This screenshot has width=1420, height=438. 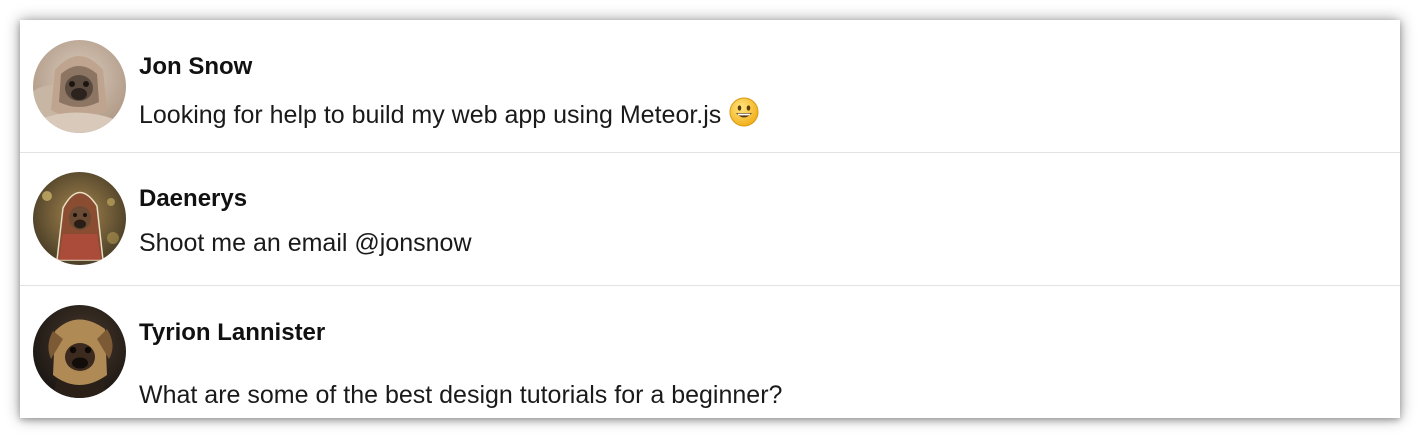 I want to click on pug-portrait-photo, so click(x=79, y=351).